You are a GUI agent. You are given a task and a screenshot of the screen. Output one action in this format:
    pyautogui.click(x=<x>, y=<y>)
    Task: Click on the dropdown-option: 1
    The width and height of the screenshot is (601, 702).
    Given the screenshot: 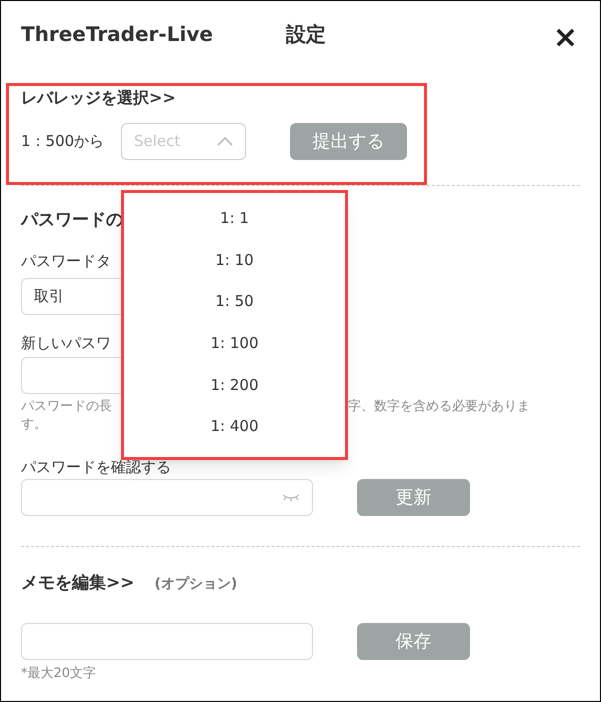 What is the action you would take?
    pyautogui.click(x=234, y=228)
    